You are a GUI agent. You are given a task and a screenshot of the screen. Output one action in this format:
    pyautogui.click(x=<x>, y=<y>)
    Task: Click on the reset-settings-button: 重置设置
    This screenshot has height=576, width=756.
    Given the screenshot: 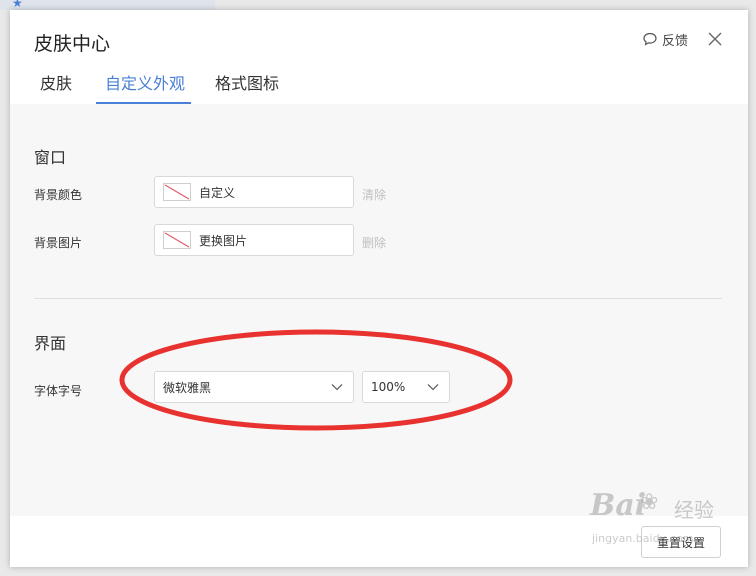 What is the action you would take?
    pyautogui.click(x=681, y=542)
    